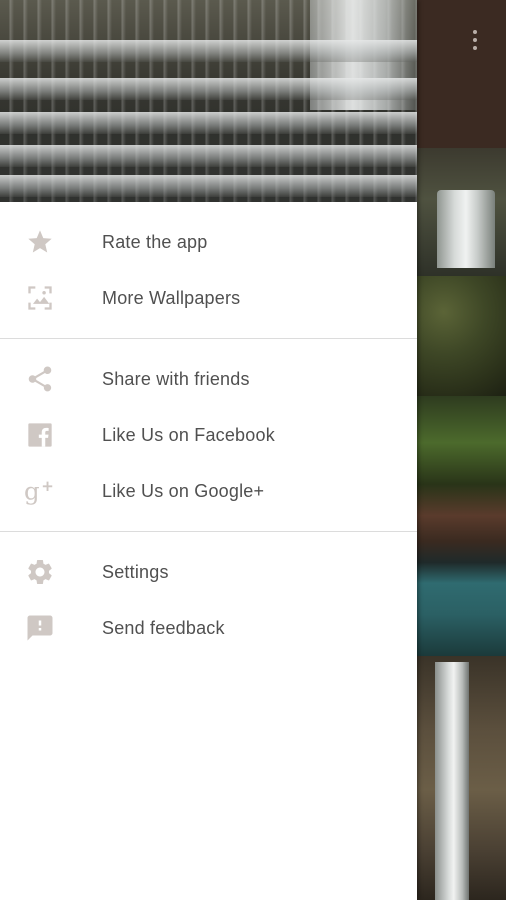 The image size is (506, 900). What do you see at coordinates (183, 491) in the screenshot?
I see `menu-item-label: Like Us on Google+` at bounding box center [183, 491].